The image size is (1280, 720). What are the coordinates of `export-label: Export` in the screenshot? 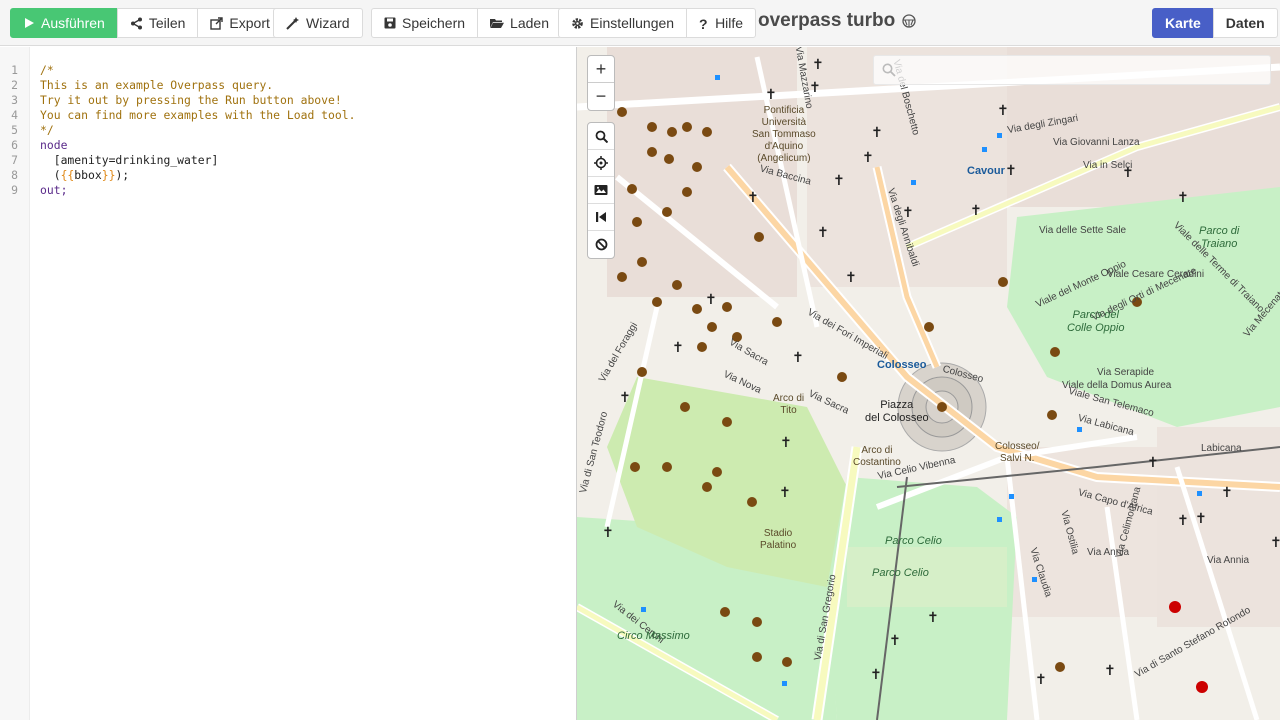 It's located at (249, 23).